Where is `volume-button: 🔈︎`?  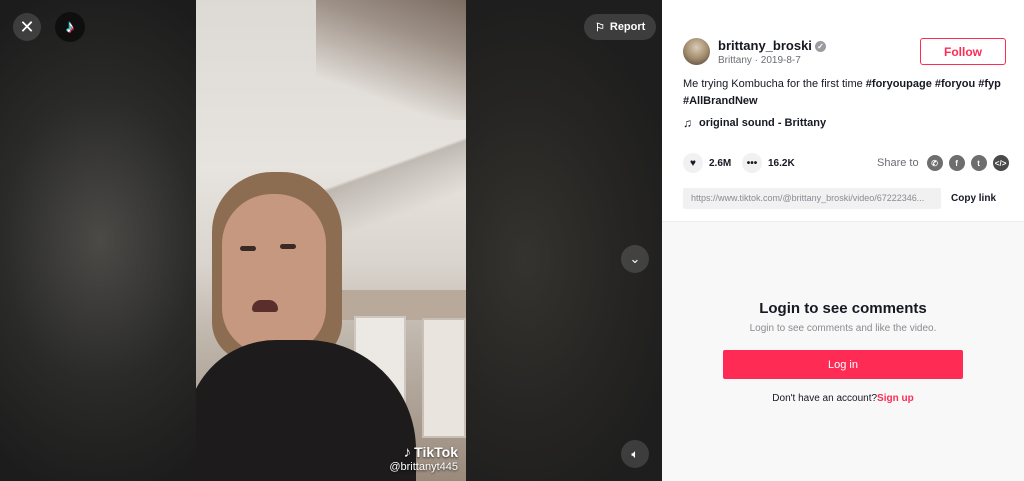 volume-button: 🔈︎ is located at coordinates (635, 454).